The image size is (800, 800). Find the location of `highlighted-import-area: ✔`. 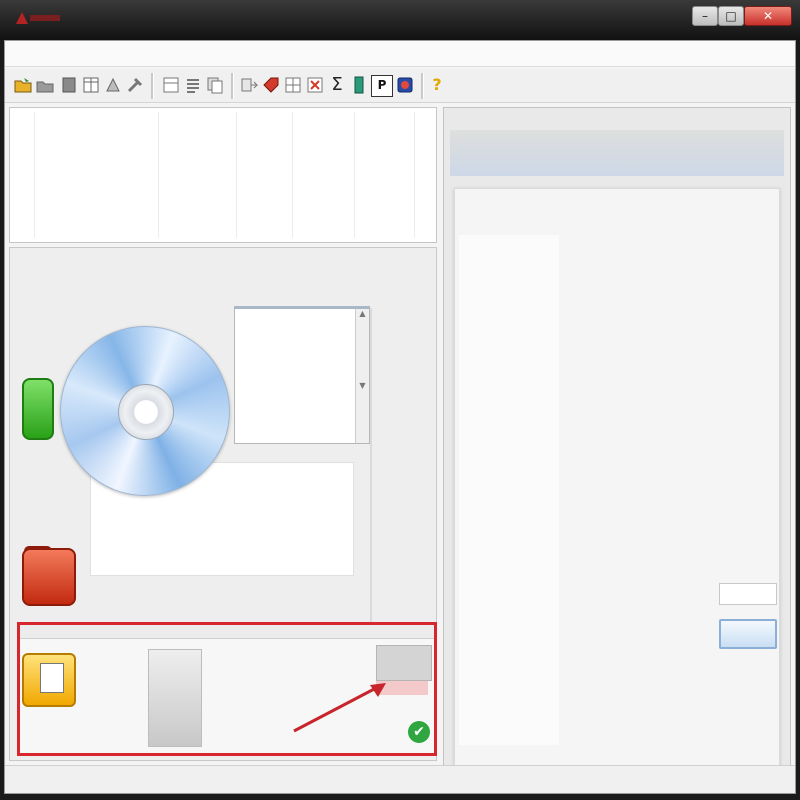

highlighted-import-area: ✔ is located at coordinates (227, 689).